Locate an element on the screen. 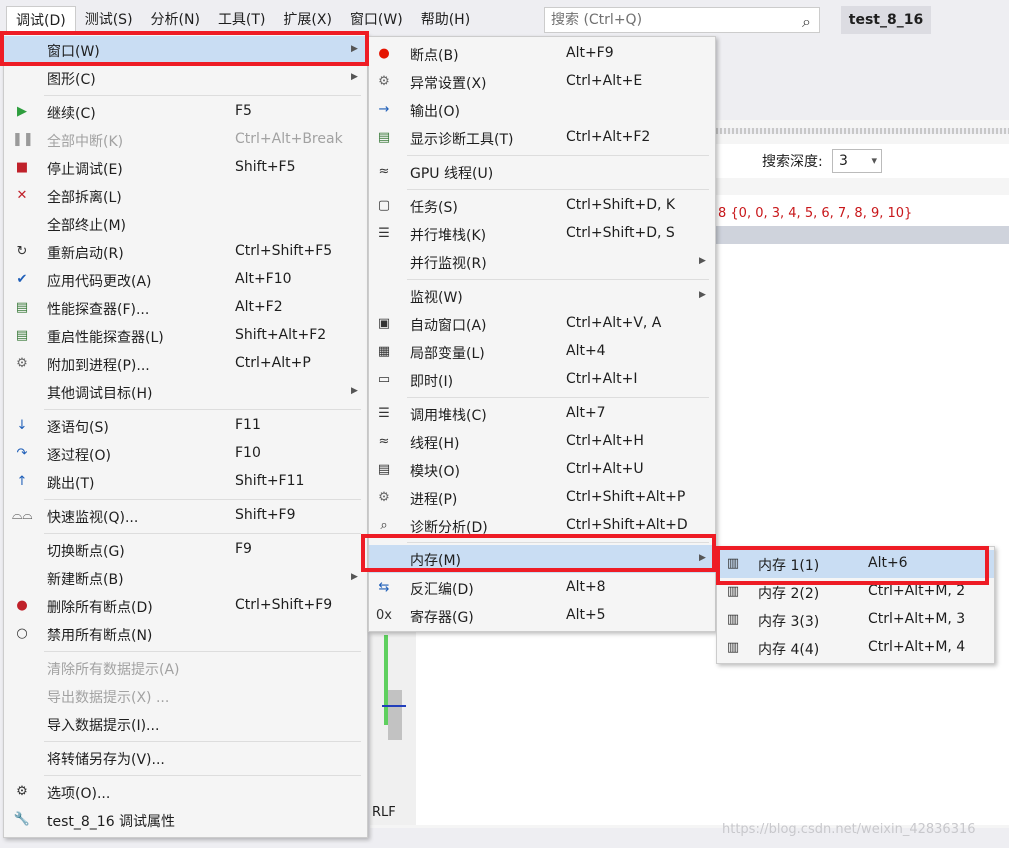 The width and height of the screenshot is (1009, 848). menu-separator is located at coordinates (558, 155).